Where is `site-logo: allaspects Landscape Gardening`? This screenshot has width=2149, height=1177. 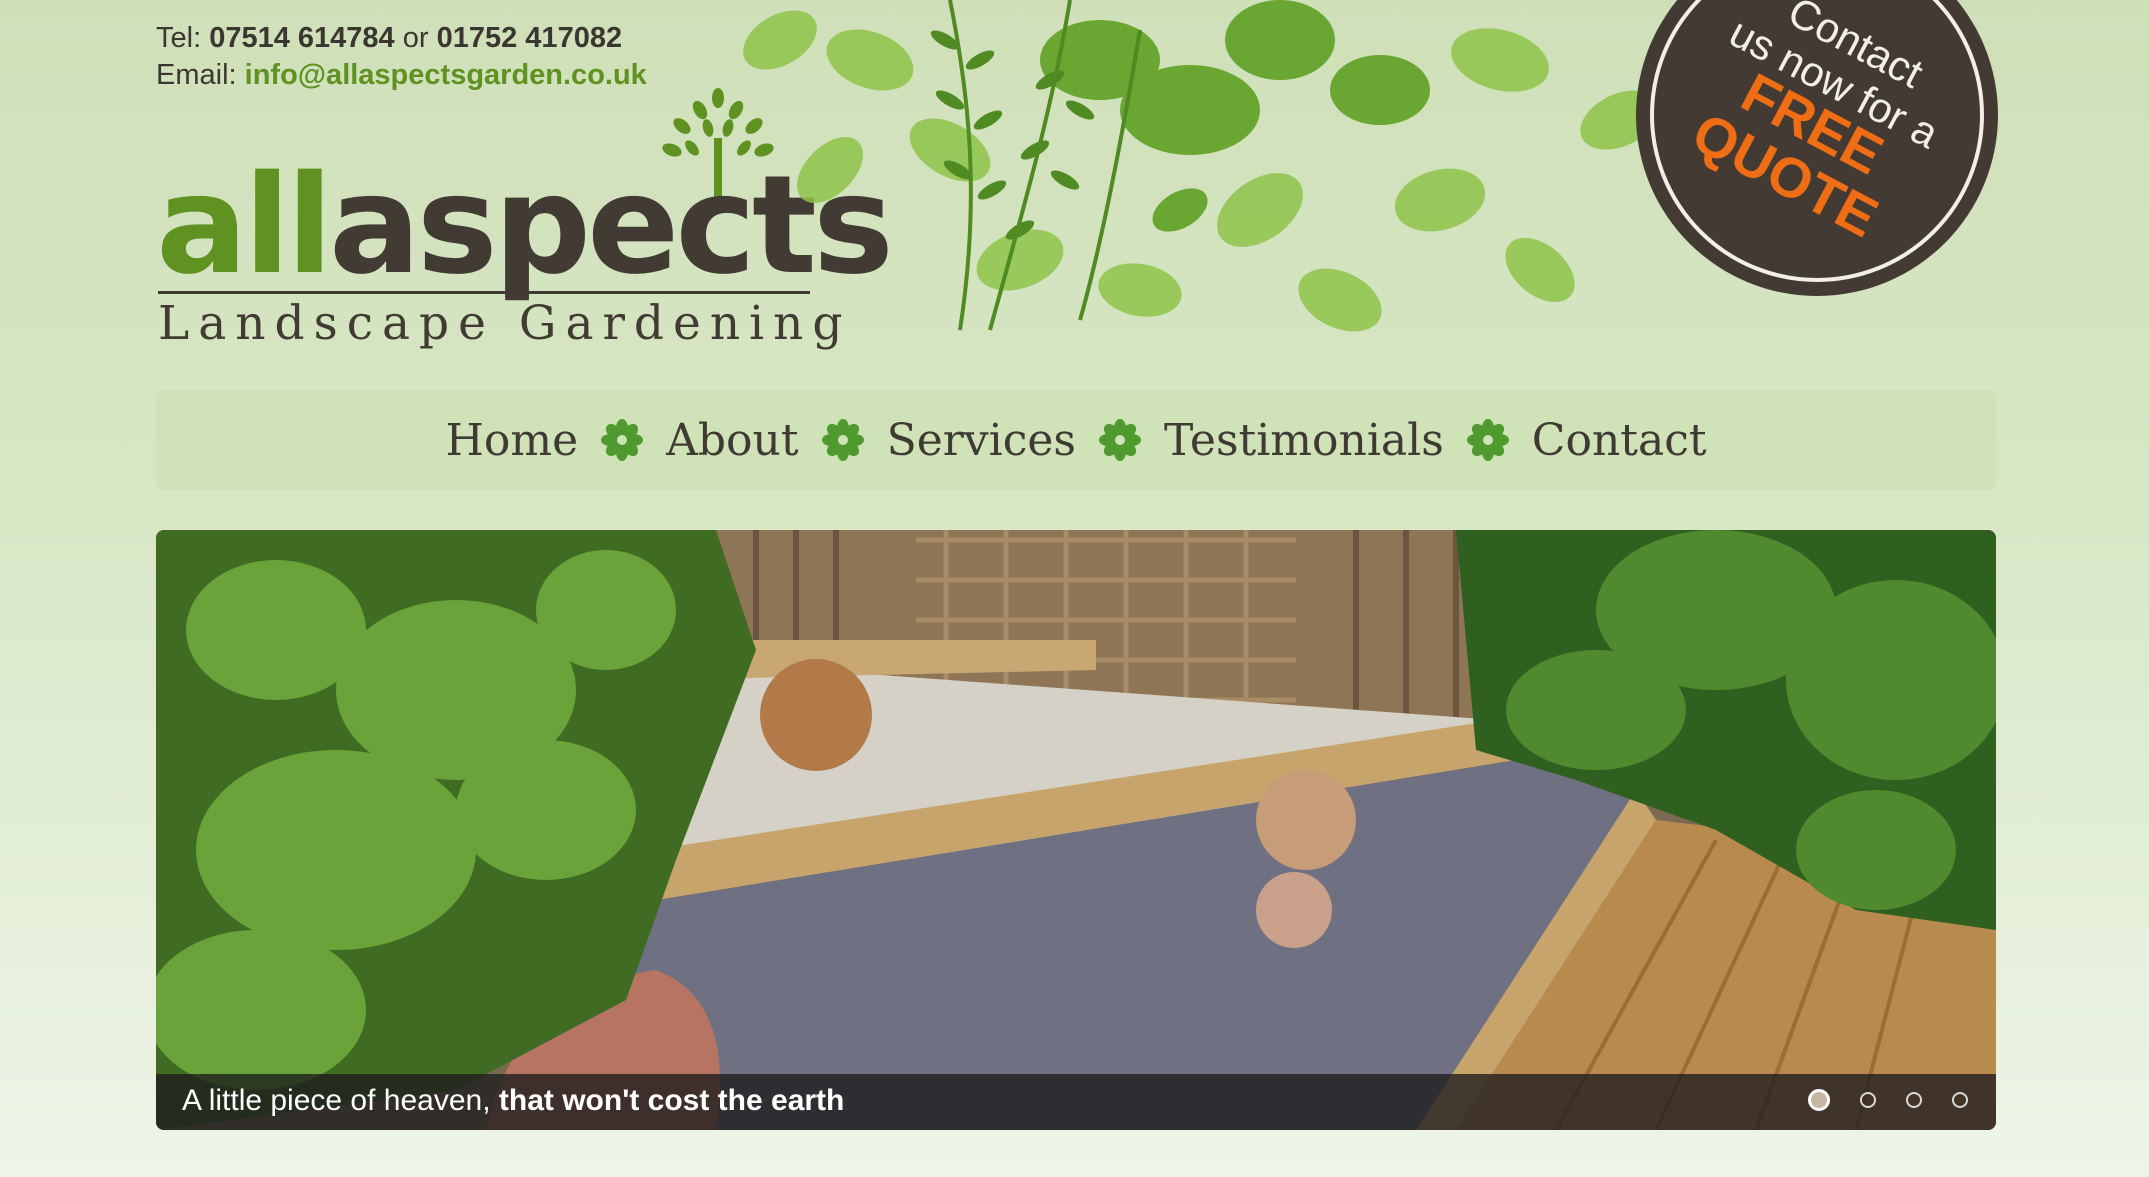
site-logo: allaspects Landscape Gardening is located at coordinates (525, 223).